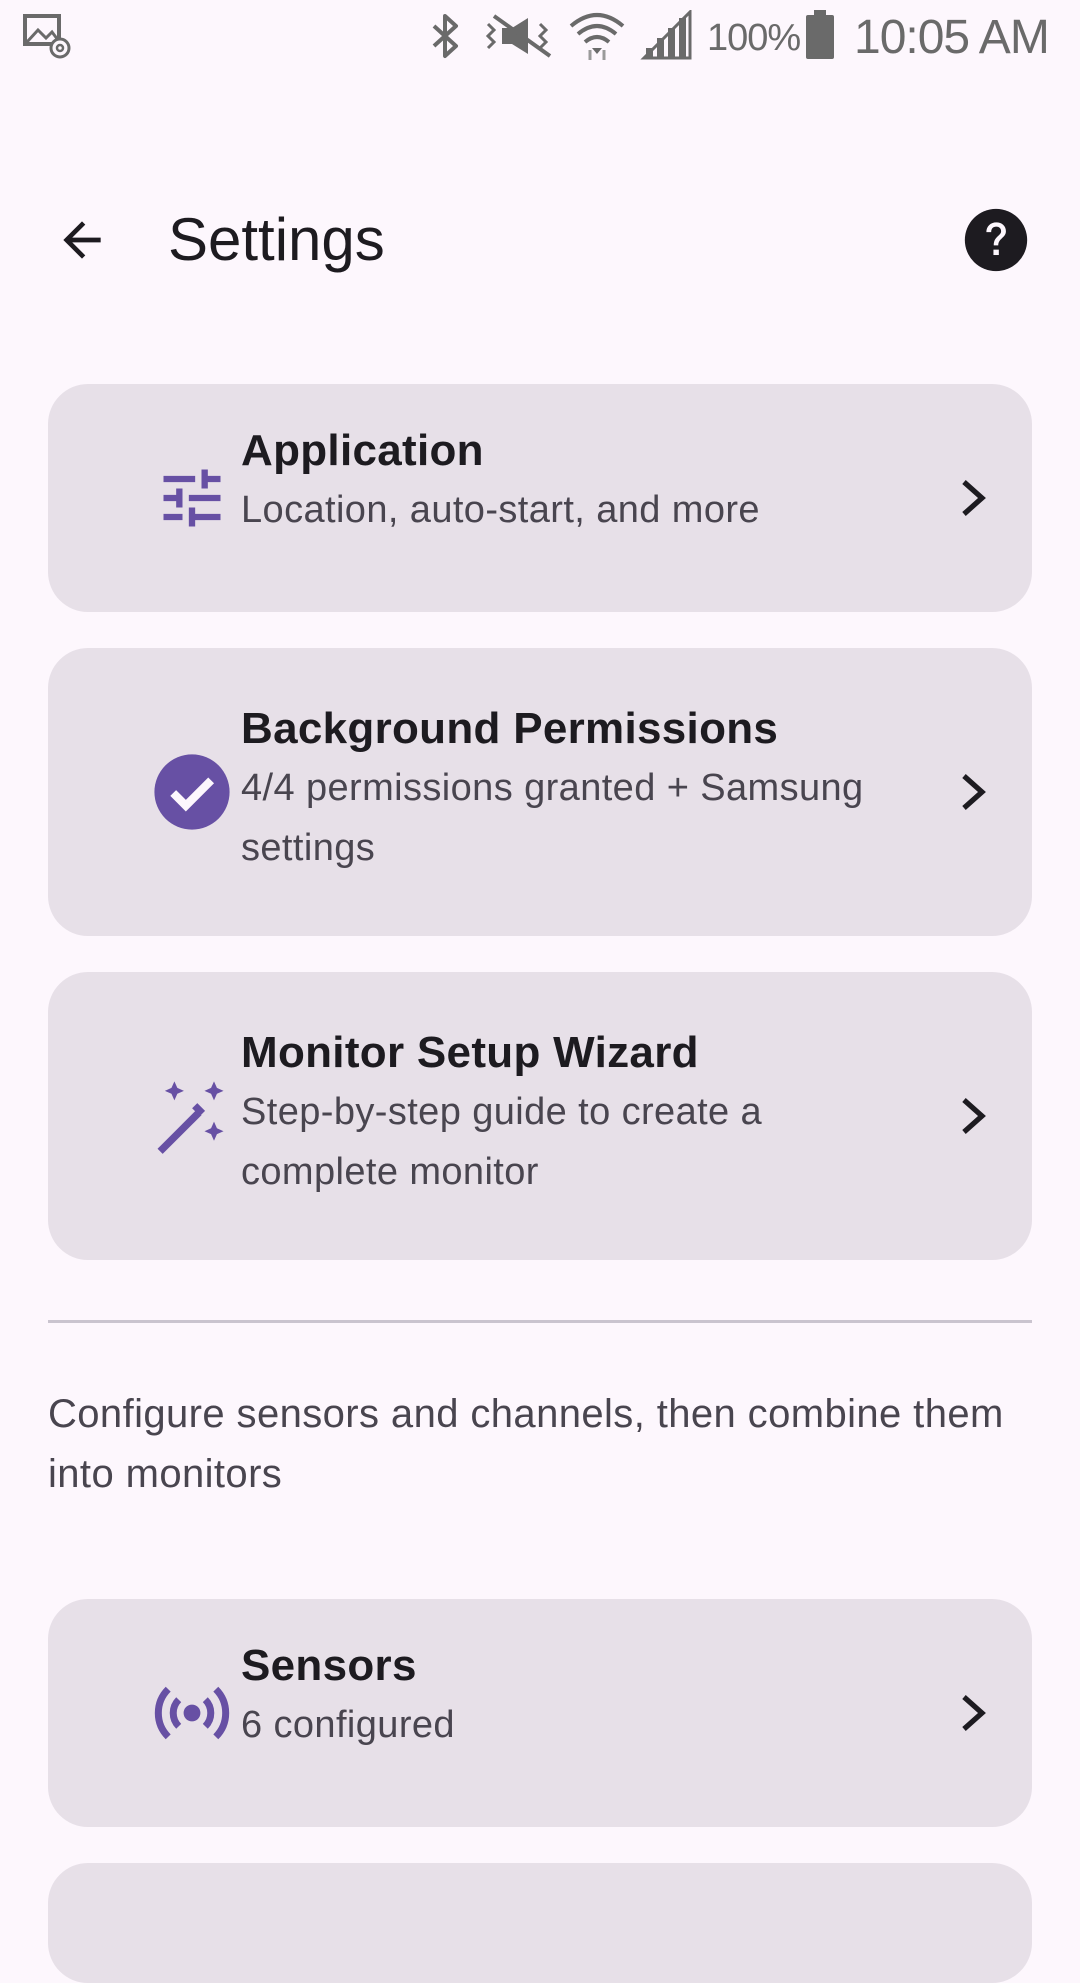 This screenshot has width=1080, height=1983. I want to click on sensors-icon, so click(192, 1713).